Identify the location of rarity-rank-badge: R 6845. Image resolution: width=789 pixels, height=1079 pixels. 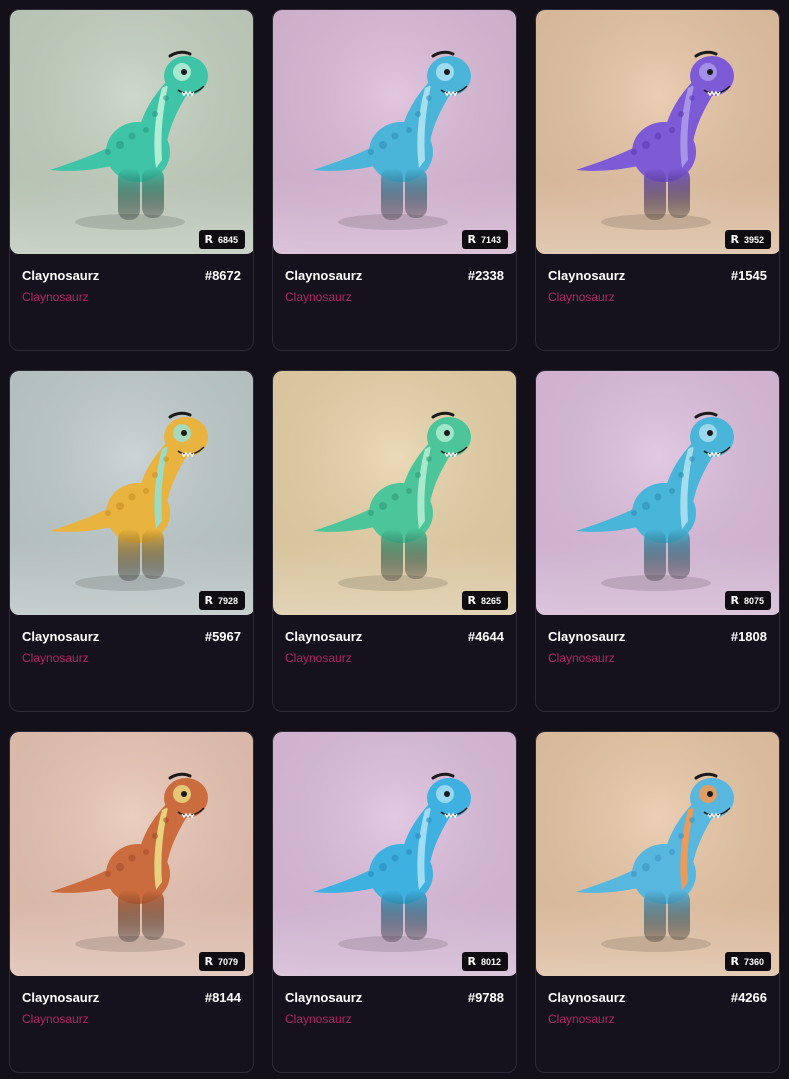
(222, 239).